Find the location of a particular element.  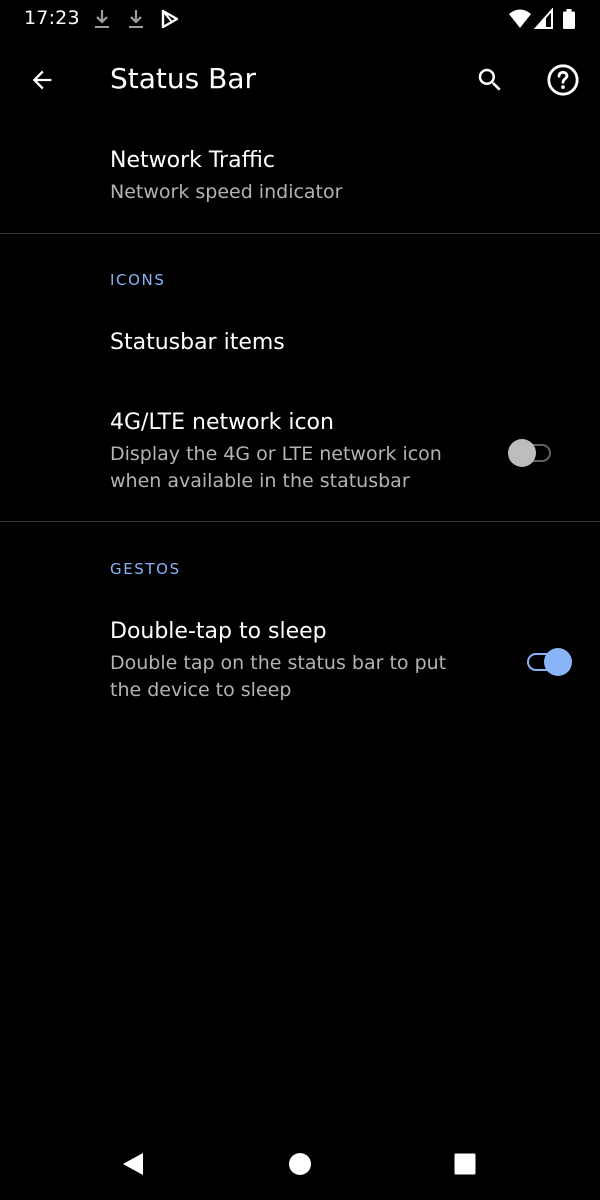

battery-icon is located at coordinates (569, 19).